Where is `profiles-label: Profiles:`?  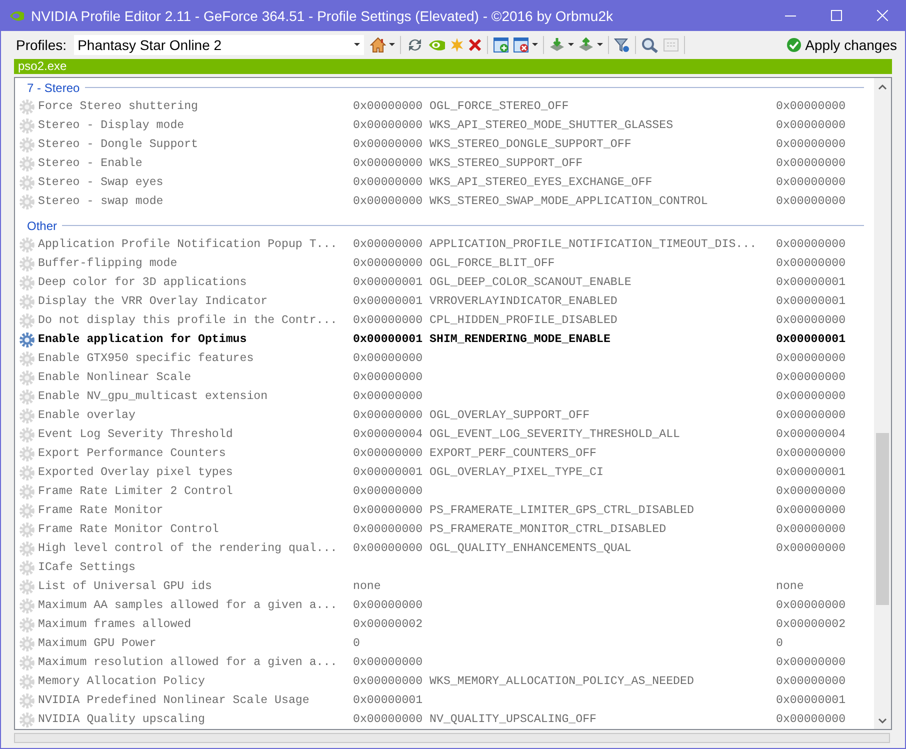
profiles-label: Profiles: is located at coordinates (41, 44).